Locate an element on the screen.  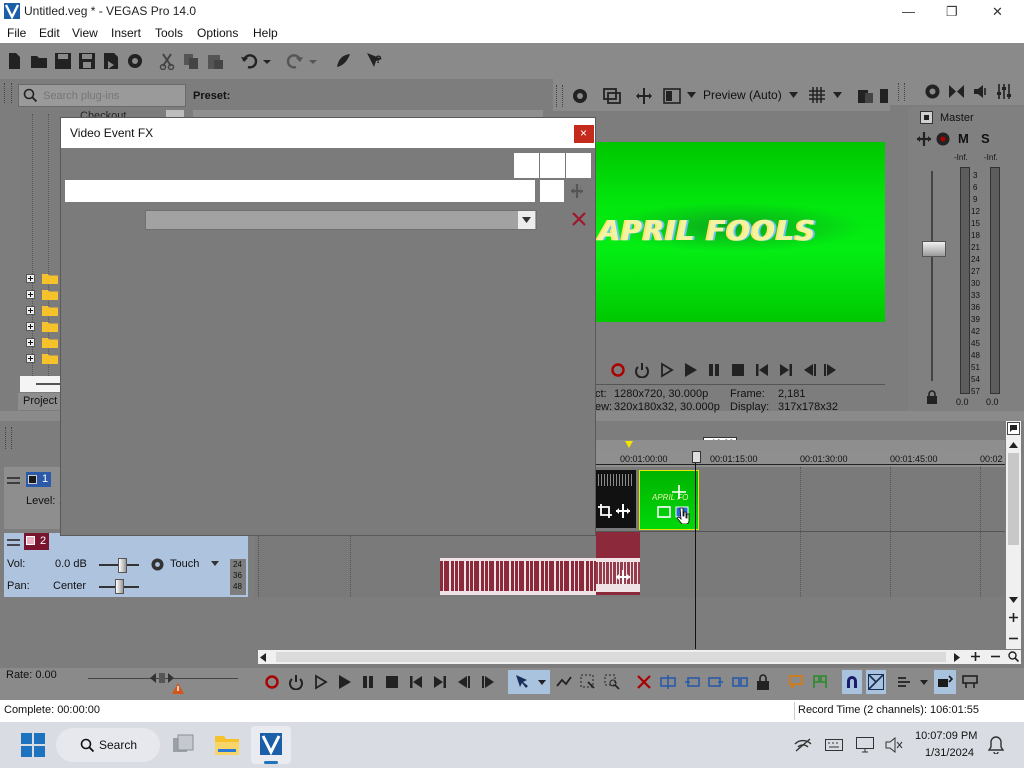
envelope-edit-tool-icon is located at coordinates (564, 682).